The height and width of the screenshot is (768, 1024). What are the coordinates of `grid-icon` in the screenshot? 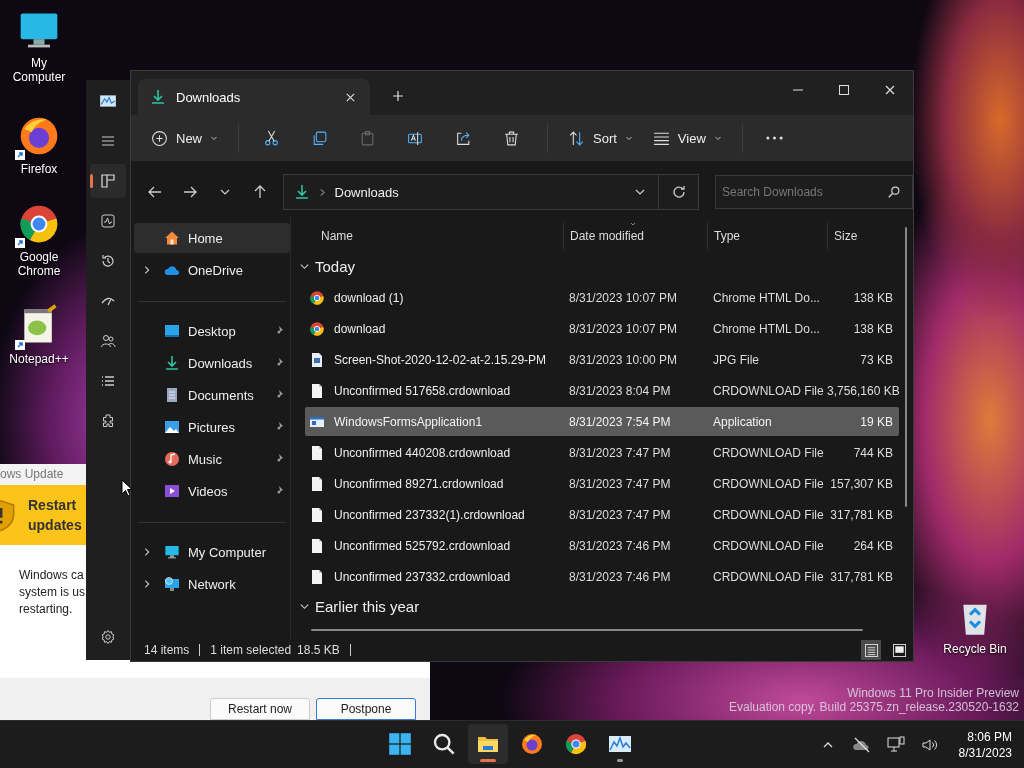 It's located at (108, 181).